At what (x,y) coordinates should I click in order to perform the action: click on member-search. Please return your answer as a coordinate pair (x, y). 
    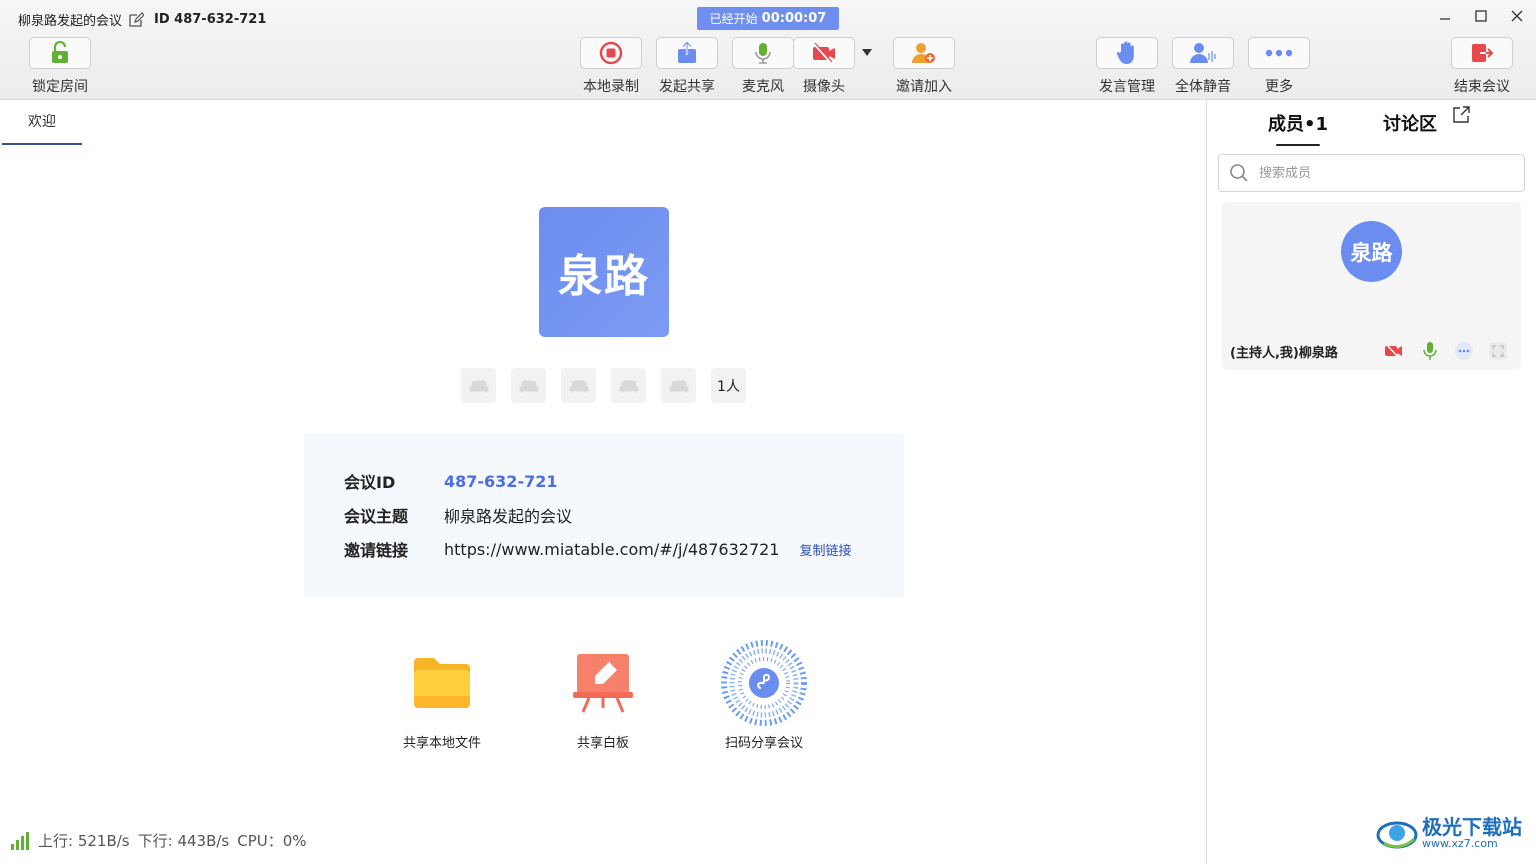
    Looking at the image, I should click on (1371, 173).